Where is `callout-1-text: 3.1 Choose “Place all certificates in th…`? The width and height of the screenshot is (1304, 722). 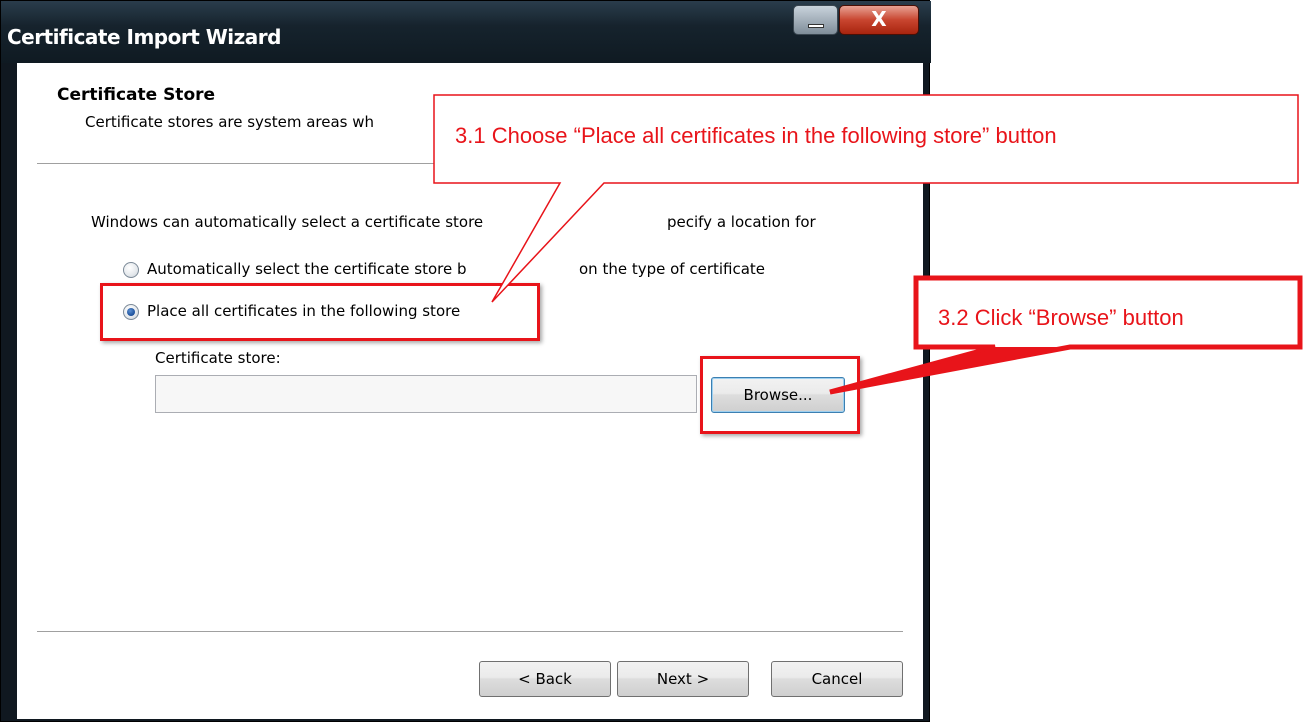 callout-1-text: 3.1 Choose “Place all certificates in th… is located at coordinates (756, 135).